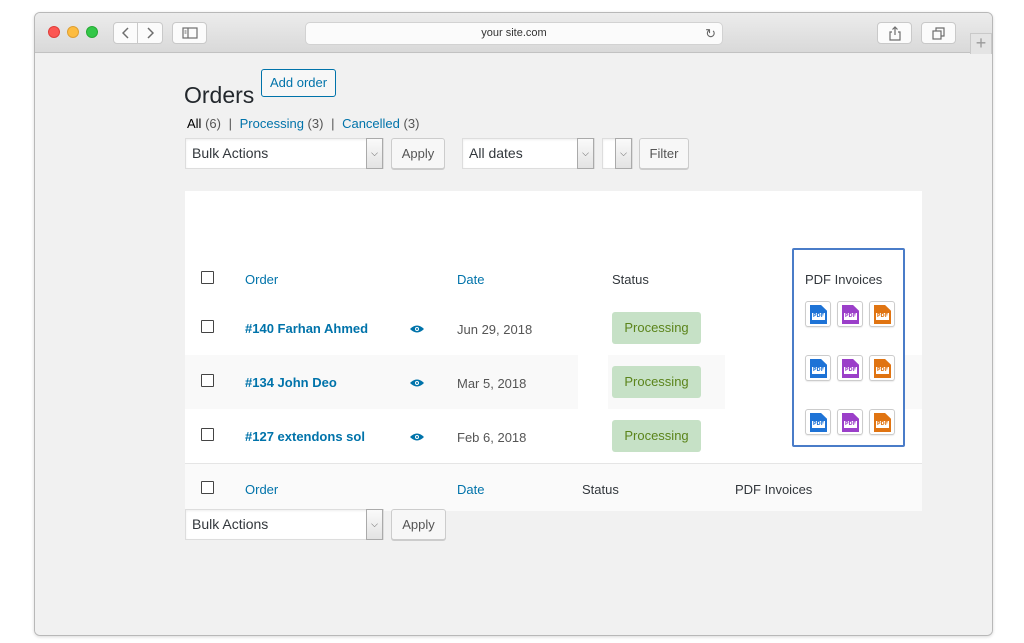  What do you see at coordinates (913, 382) in the screenshot?
I see `row-stripe` at bounding box center [913, 382].